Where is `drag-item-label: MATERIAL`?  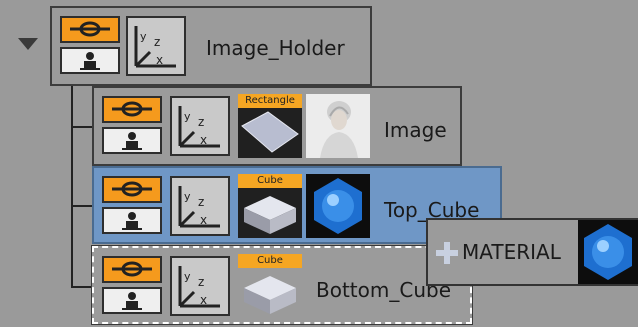
drag-item-label: MATERIAL is located at coordinates (511, 252).